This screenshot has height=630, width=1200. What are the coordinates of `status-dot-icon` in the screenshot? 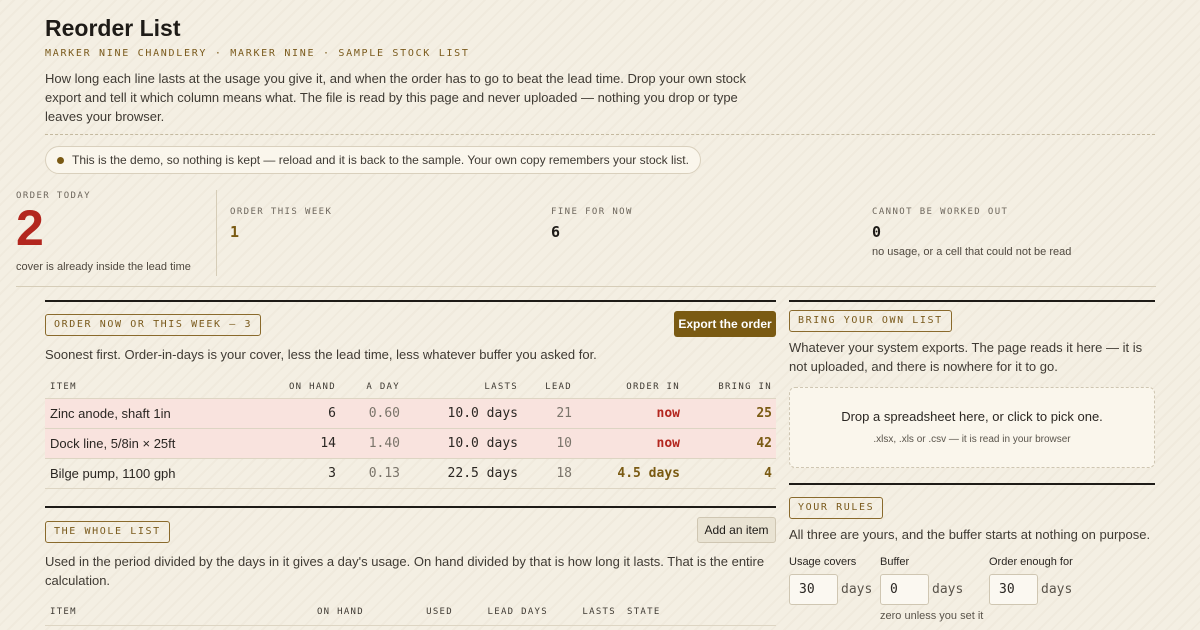 It's located at (60, 160).